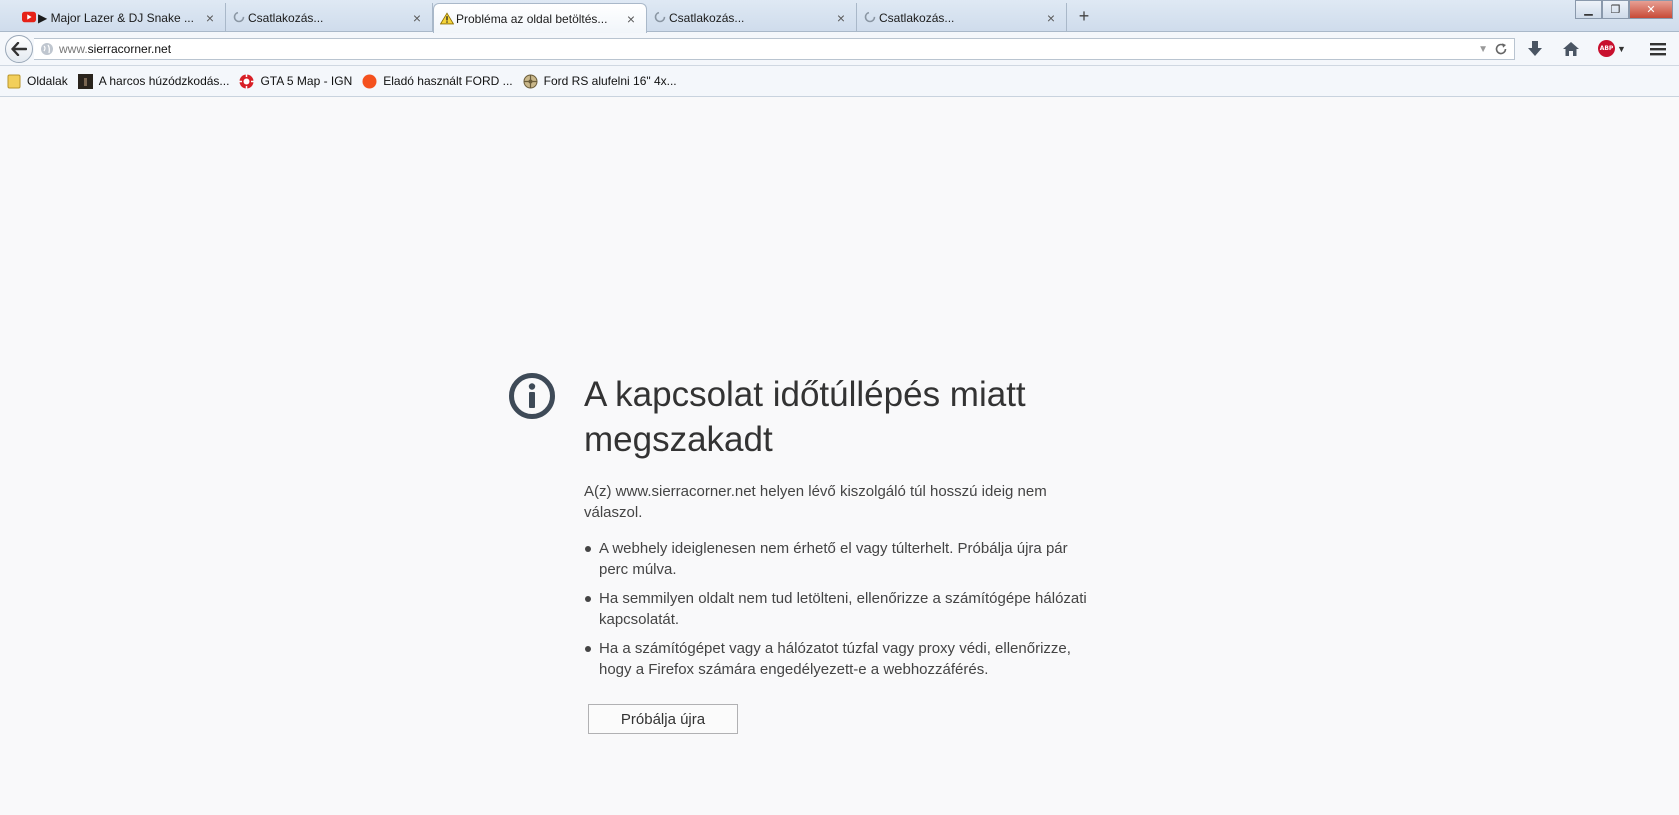  Describe the element at coordinates (129, 49) in the screenshot. I see `url-domain: sierracorner.net` at that location.